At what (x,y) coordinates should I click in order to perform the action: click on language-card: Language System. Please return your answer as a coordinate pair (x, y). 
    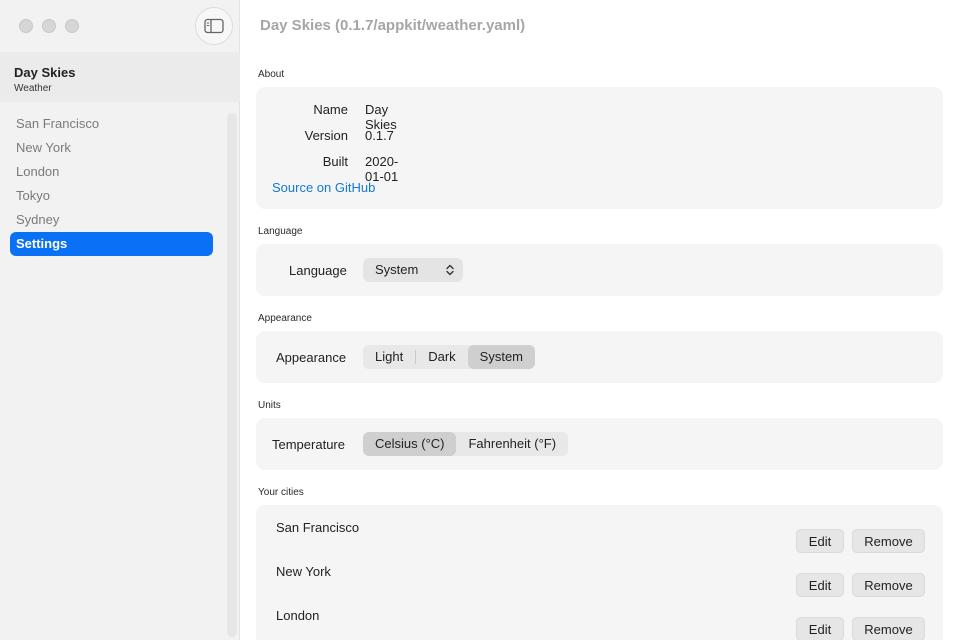
    Looking at the image, I should click on (599, 270).